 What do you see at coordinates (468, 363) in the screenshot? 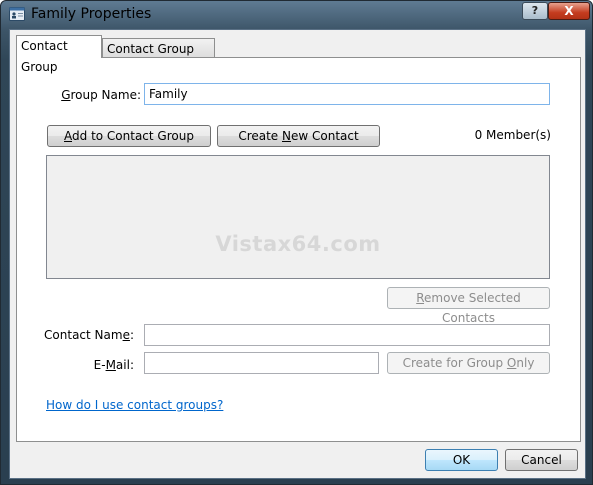
I see `create-for-group-only-button: Create for Group Only` at bounding box center [468, 363].